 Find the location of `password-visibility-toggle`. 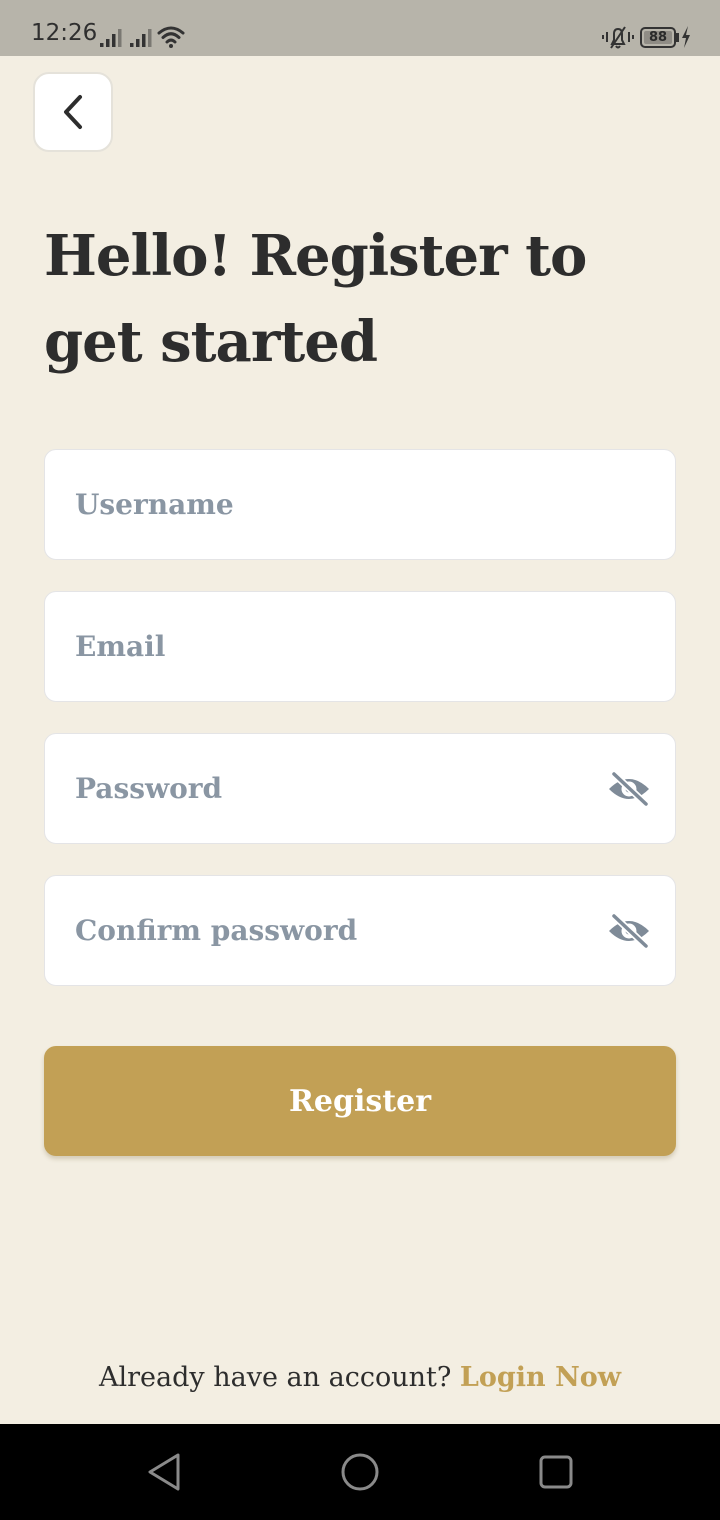

password-visibility-toggle is located at coordinates (629, 789).